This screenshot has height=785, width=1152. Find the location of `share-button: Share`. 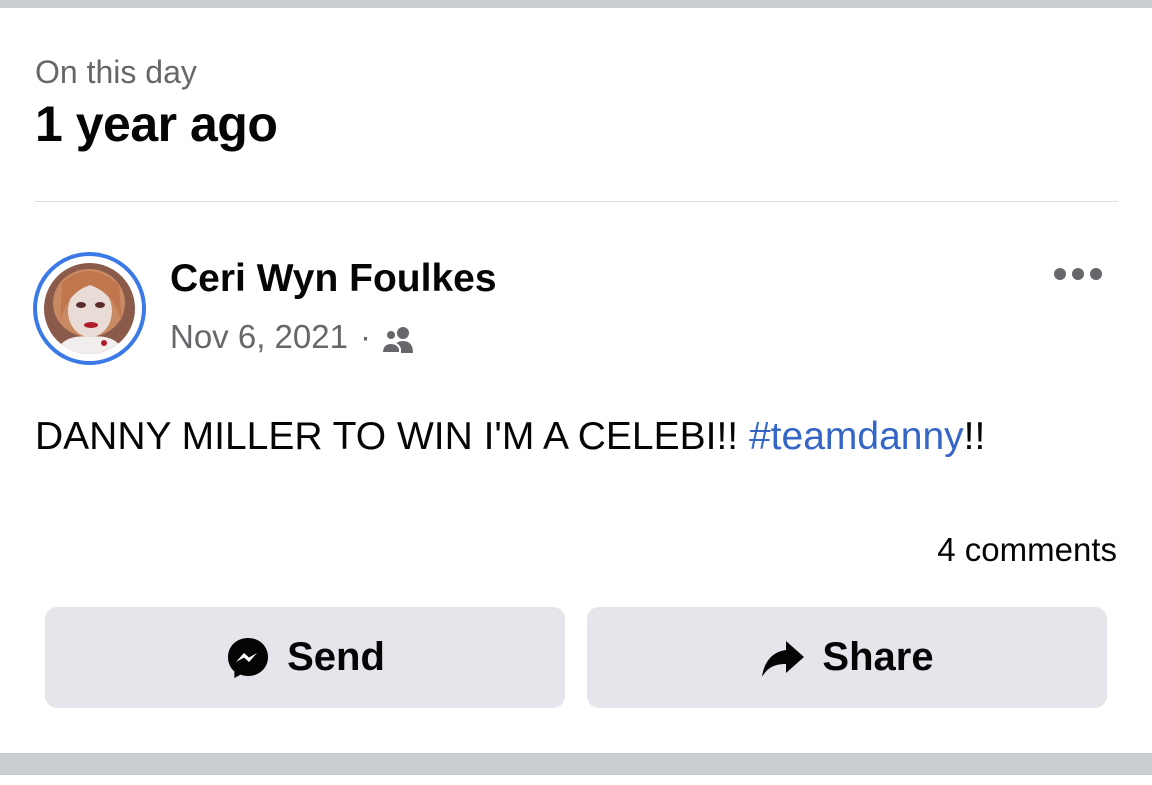

share-button: Share is located at coordinates (847, 657).